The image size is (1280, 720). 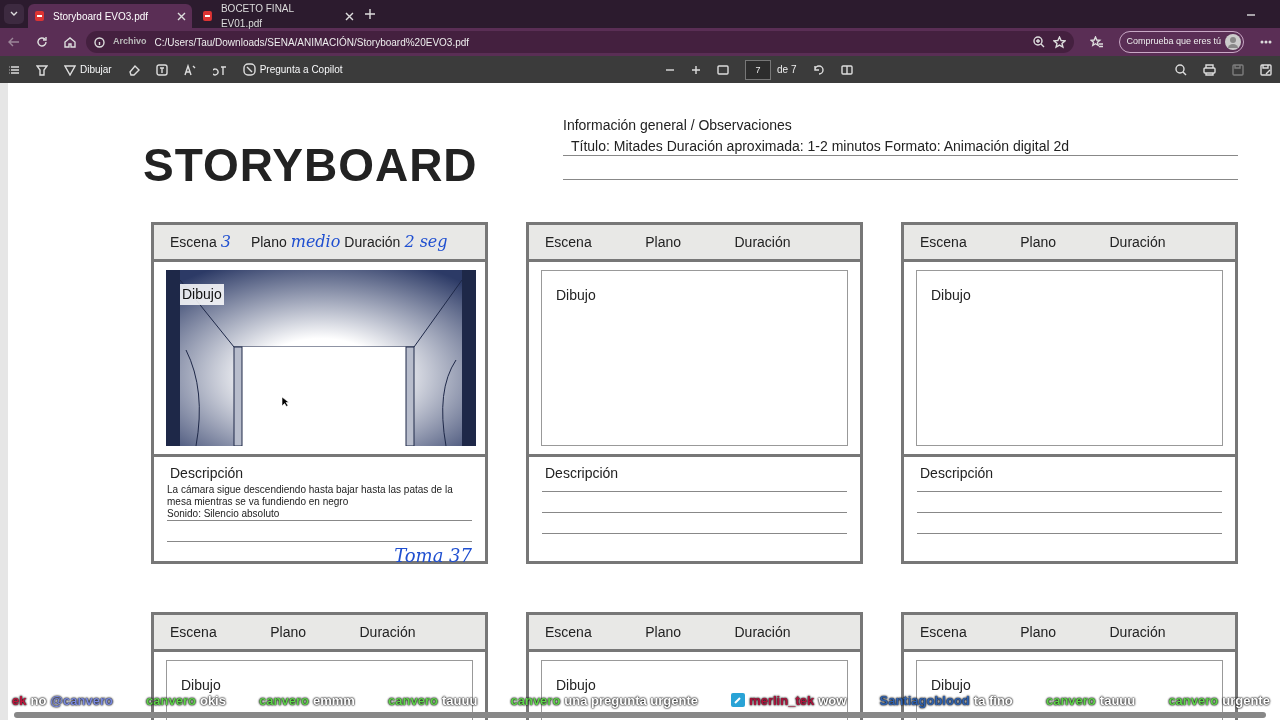 I want to click on eraser-icon, so click(x=133, y=69).